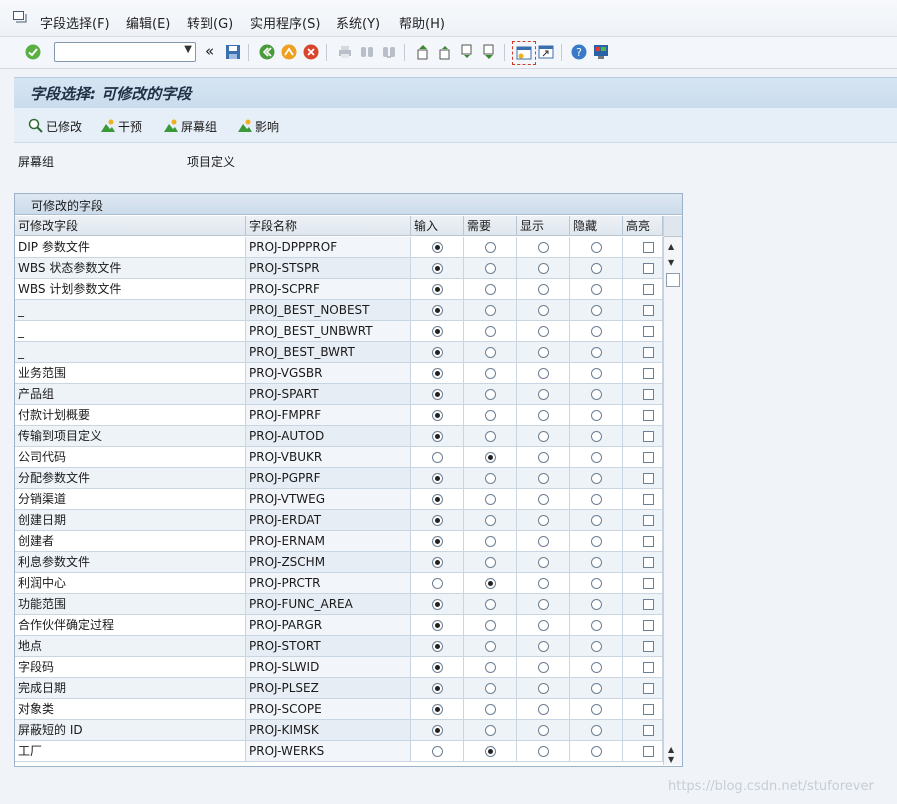  I want to click on table-row: 业务范围 PROJ-VGSBR, so click(339, 373).